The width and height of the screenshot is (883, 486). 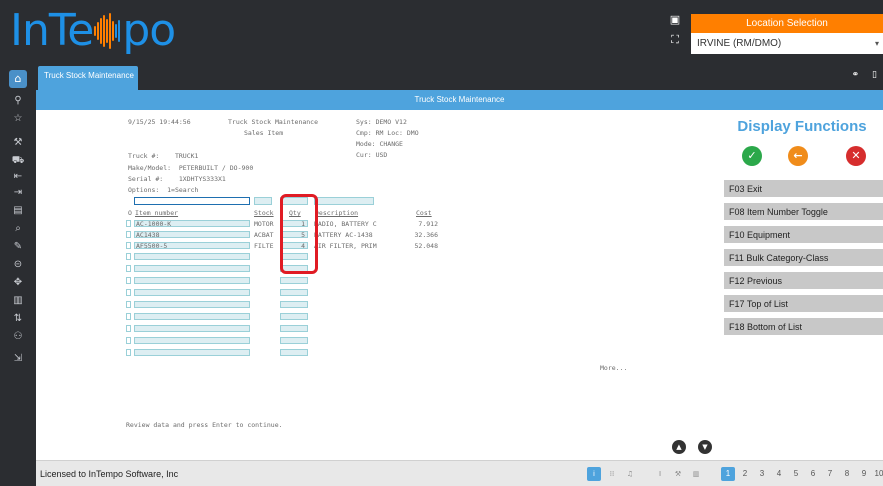 What do you see at coordinates (18, 265) in the screenshot?
I see `lock-icon: ⊝` at bounding box center [18, 265].